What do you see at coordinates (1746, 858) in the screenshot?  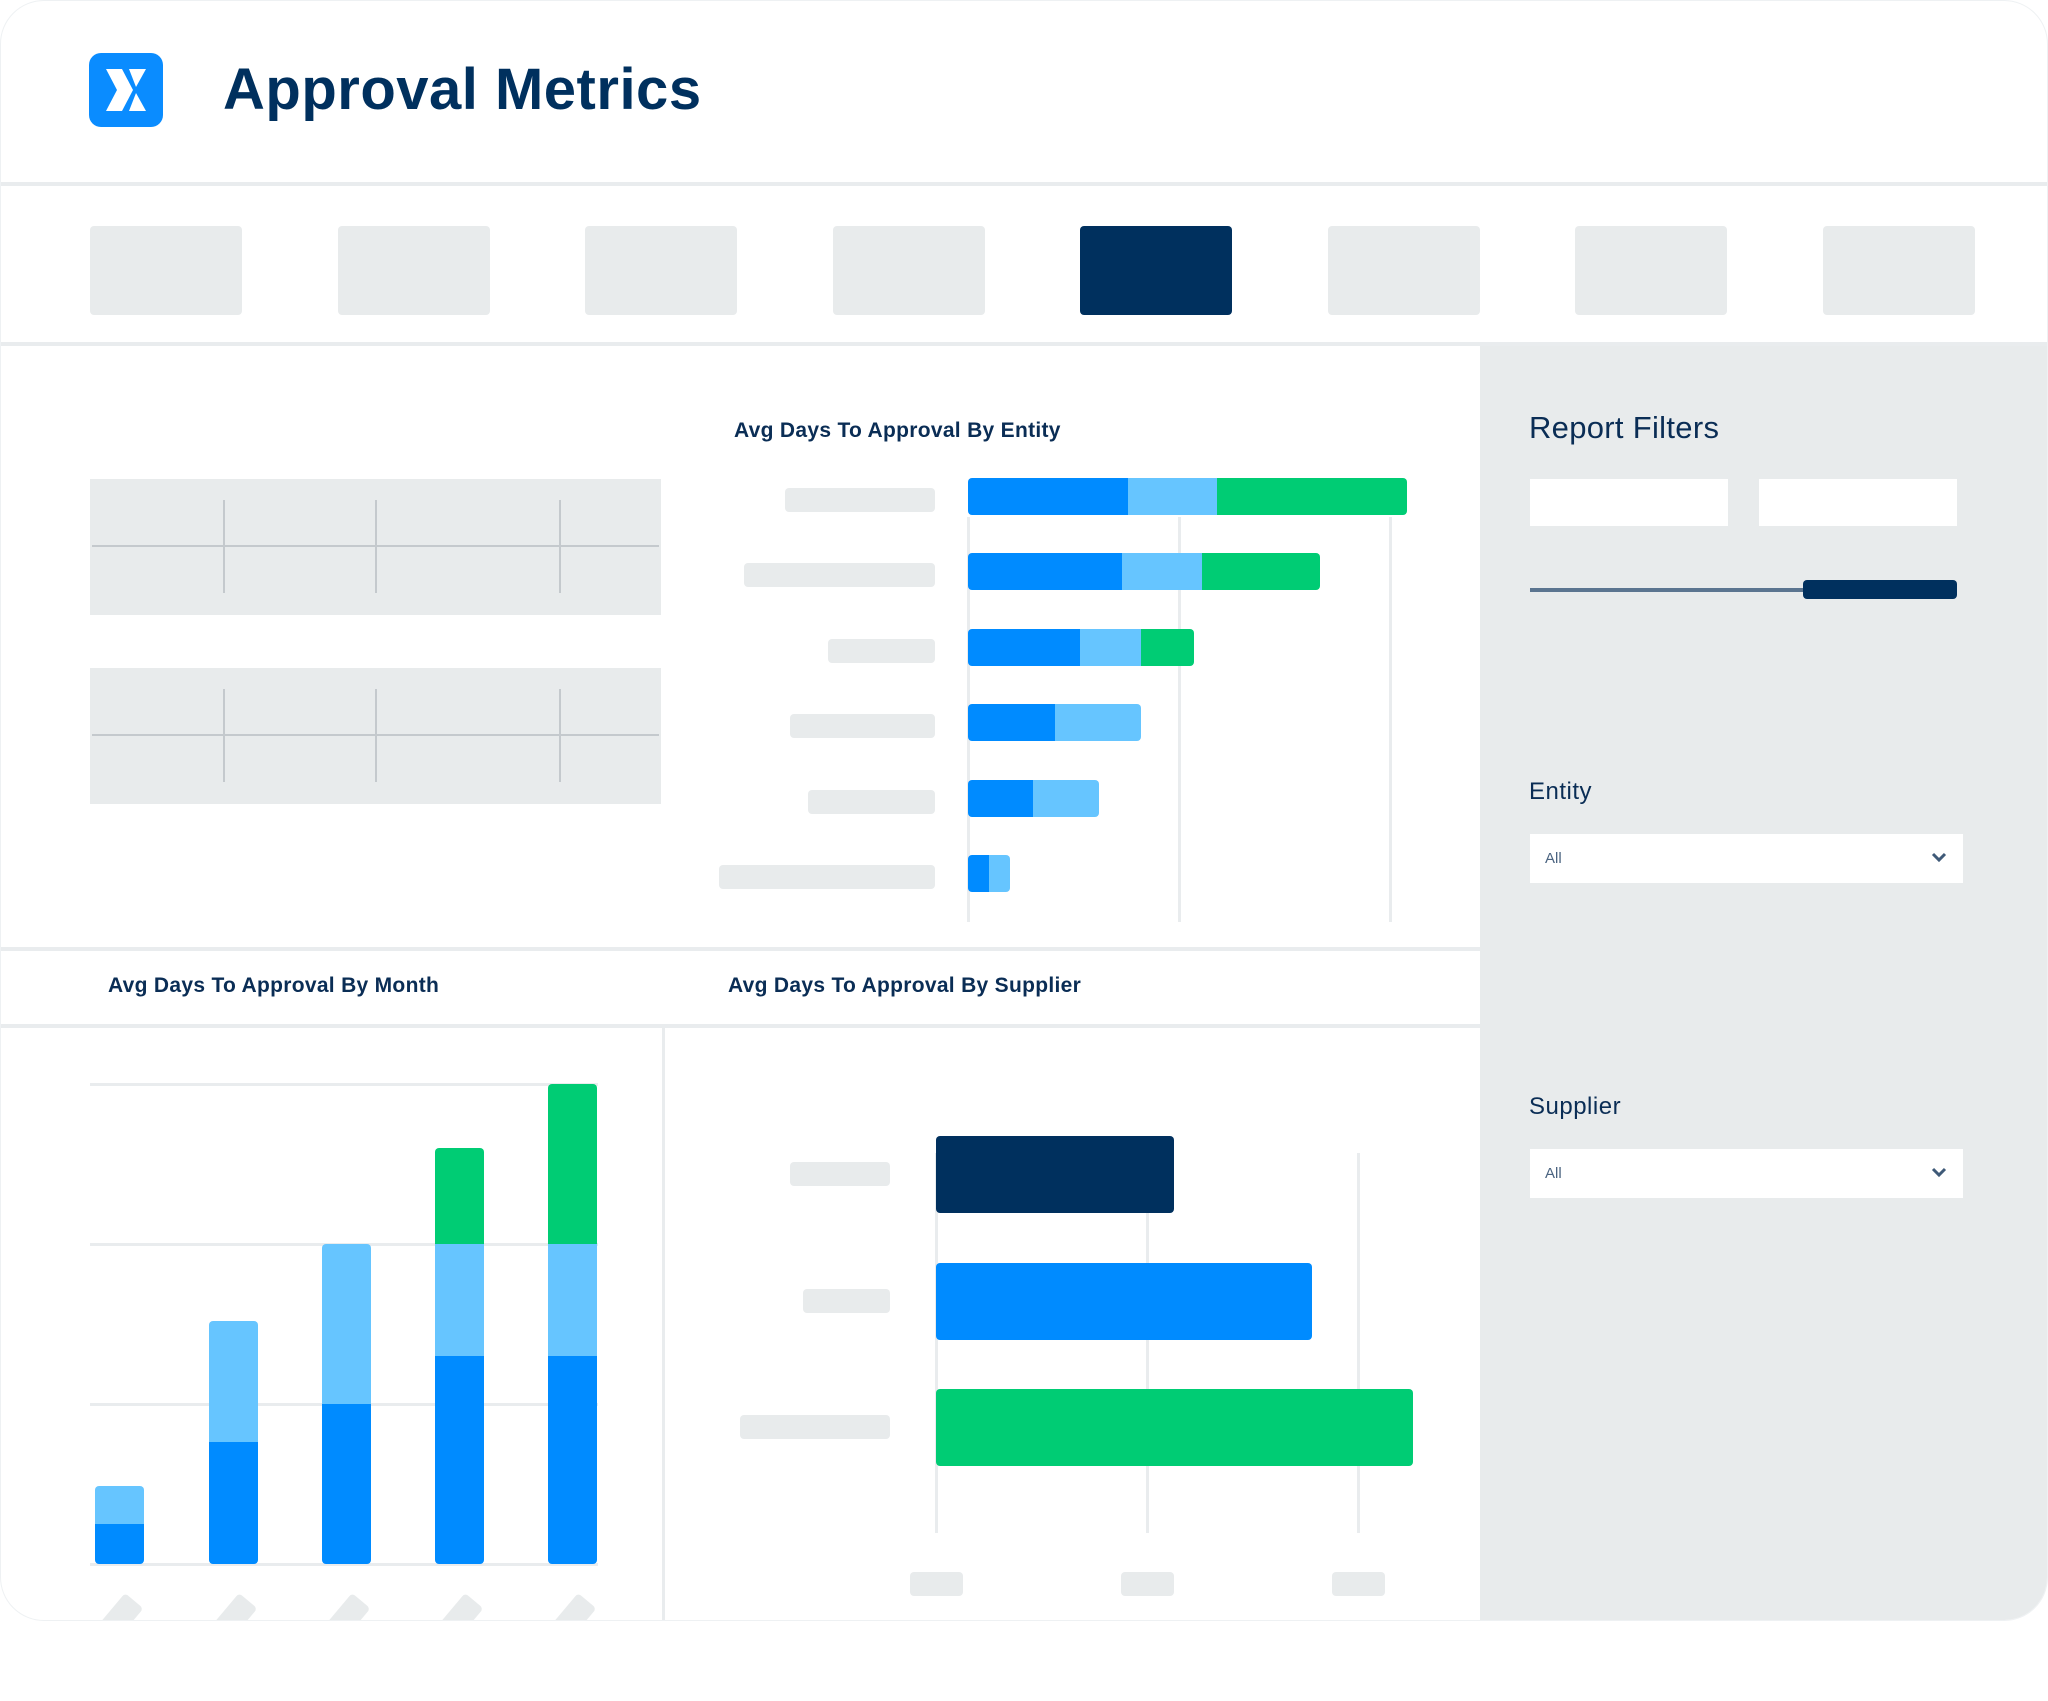 I see `entity-select: All` at bounding box center [1746, 858].